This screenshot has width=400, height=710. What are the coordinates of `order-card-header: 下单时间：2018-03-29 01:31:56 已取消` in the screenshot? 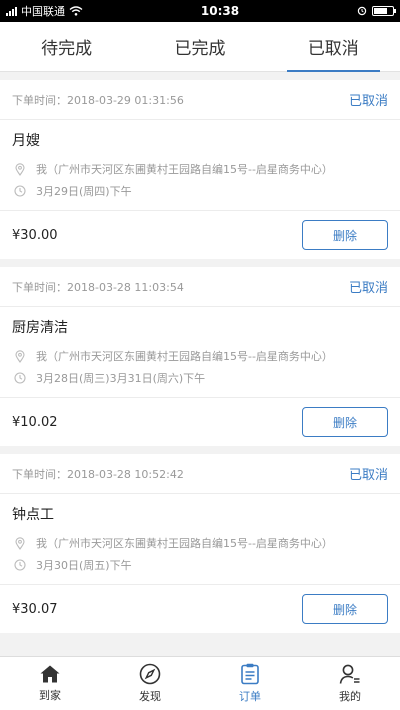 It's located at (200, 100).